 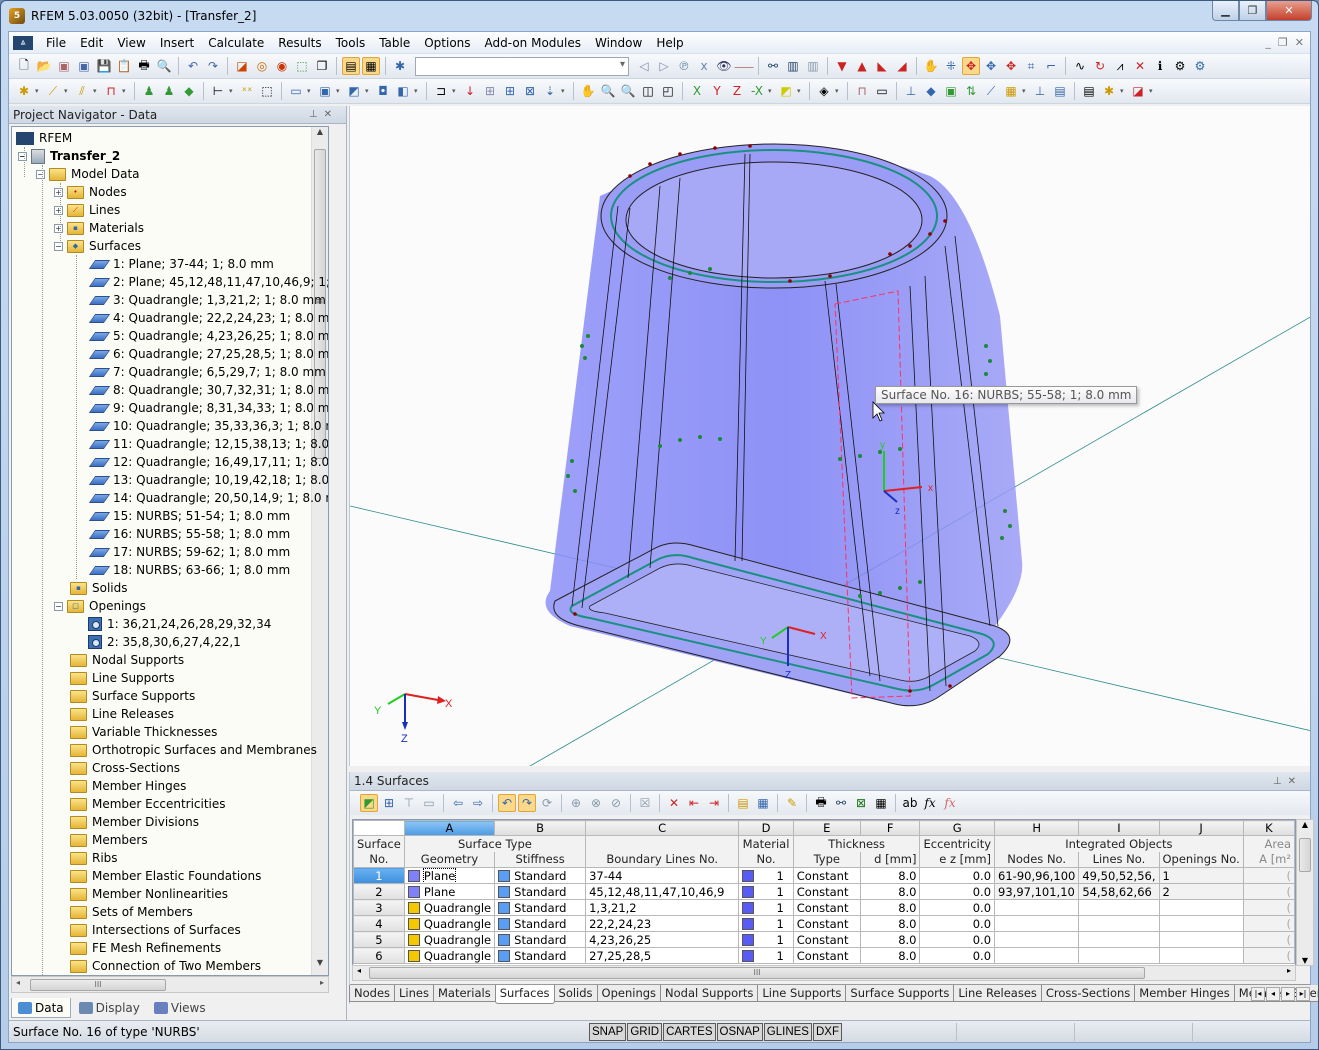 I want to click on integrated-lines-cell, so click(x=1119, y=923).